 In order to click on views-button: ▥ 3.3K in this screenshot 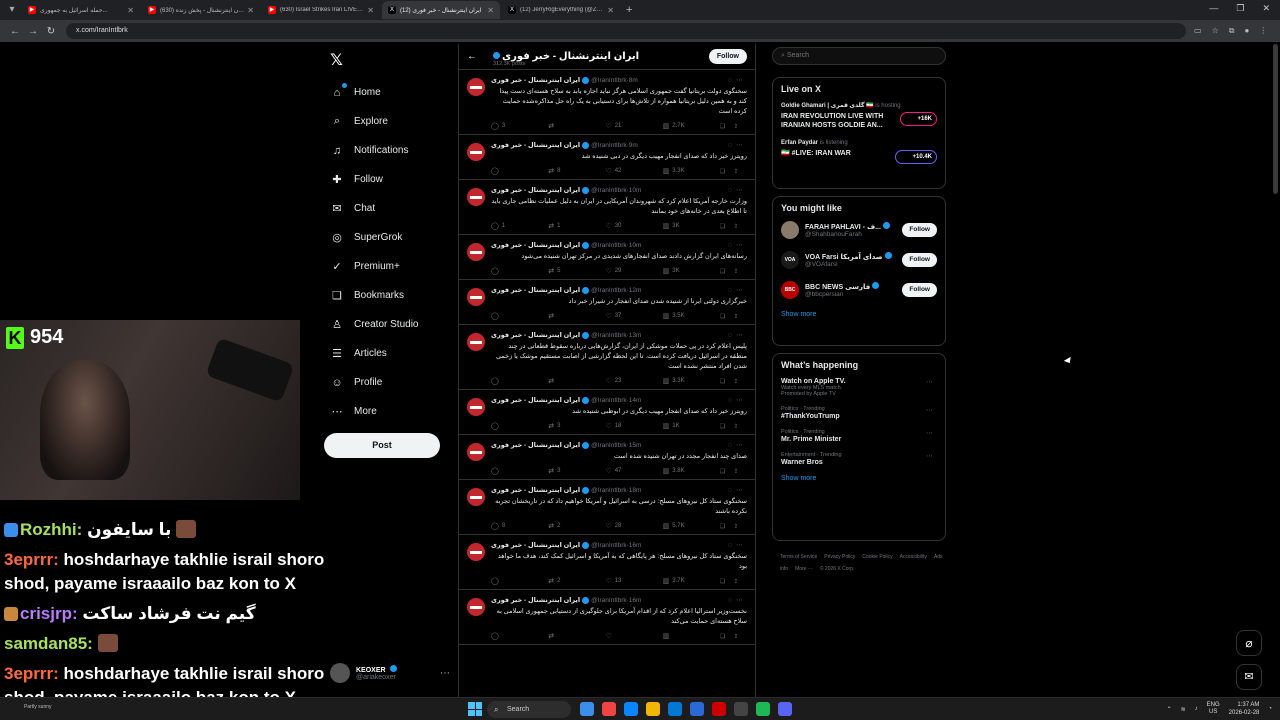, I will do `click(691, 171)`.